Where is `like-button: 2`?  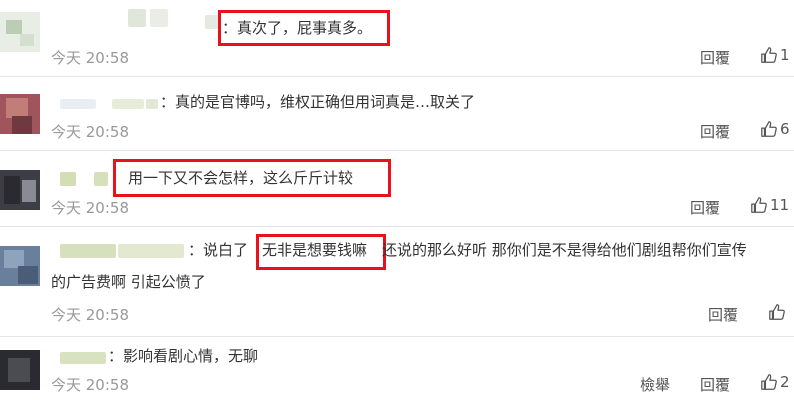 like-button: 2 is located at coordinates (775, 382).